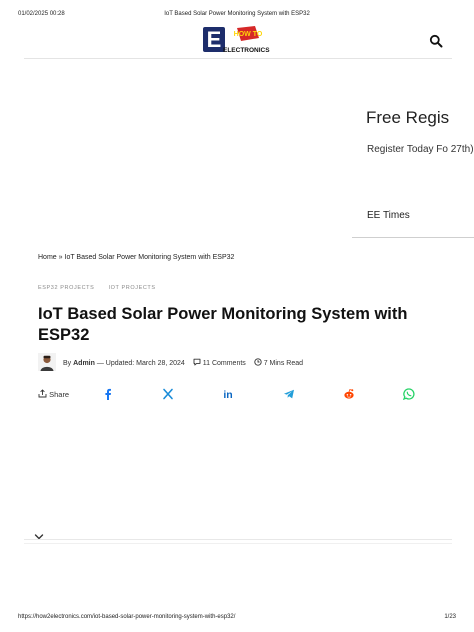 The height and width of the screenshot is (632, 474). I want to click on site-logo: E HOW TO ELECTRONICS, so click(238, 40).